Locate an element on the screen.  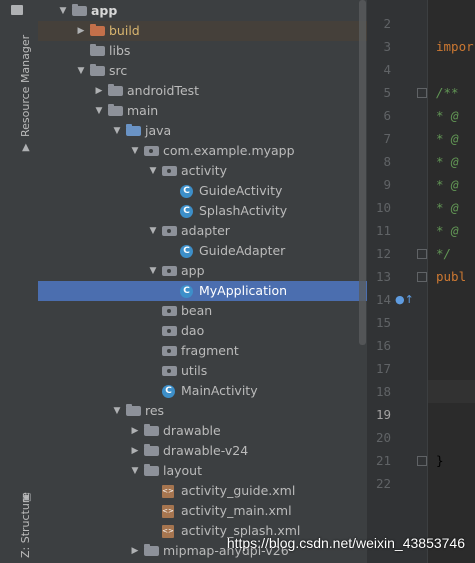
tree-scrollbar is located at coordinates (362, 172).